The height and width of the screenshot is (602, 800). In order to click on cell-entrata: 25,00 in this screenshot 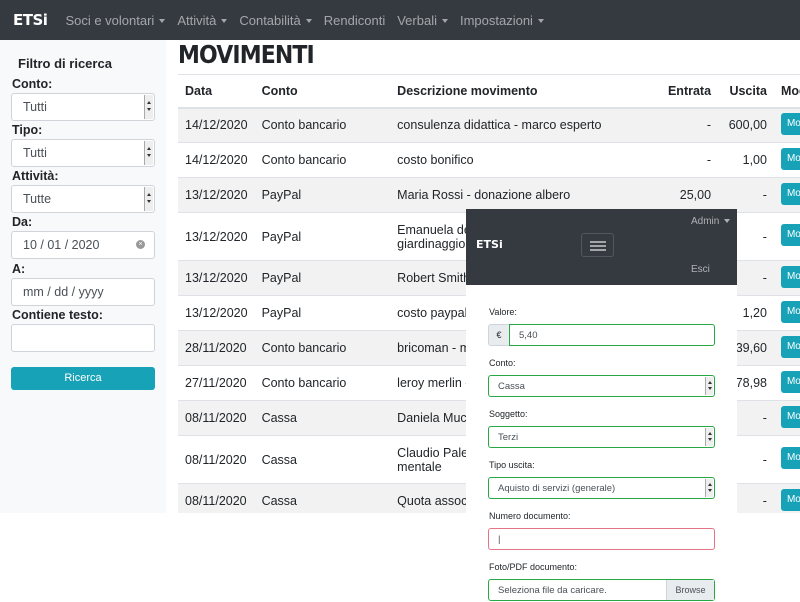, I will do `click(689, 195)`.